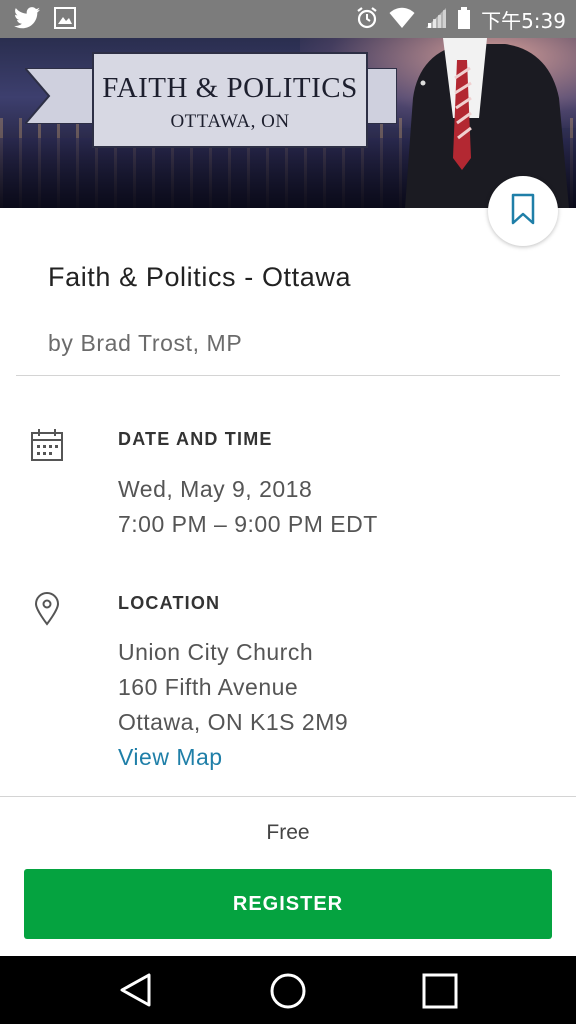 The height and width of the screenshot is (1024, 576). Describe the element at coordinates (367, 20) in the screenshot. I see `alarm-icon` at that location.